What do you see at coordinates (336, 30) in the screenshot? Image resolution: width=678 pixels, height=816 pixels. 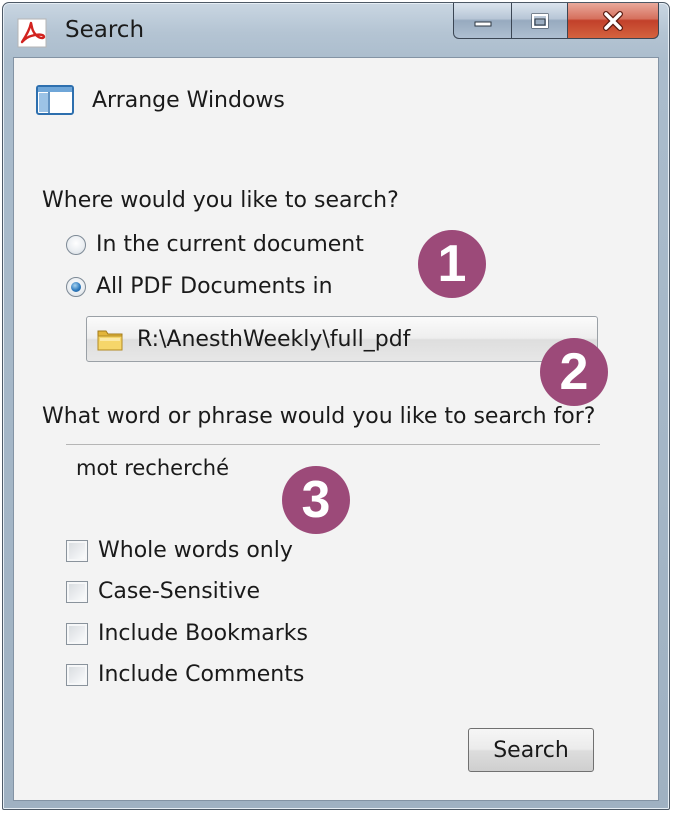 I see `title-bar: Search` at bounding box center [336, 30].